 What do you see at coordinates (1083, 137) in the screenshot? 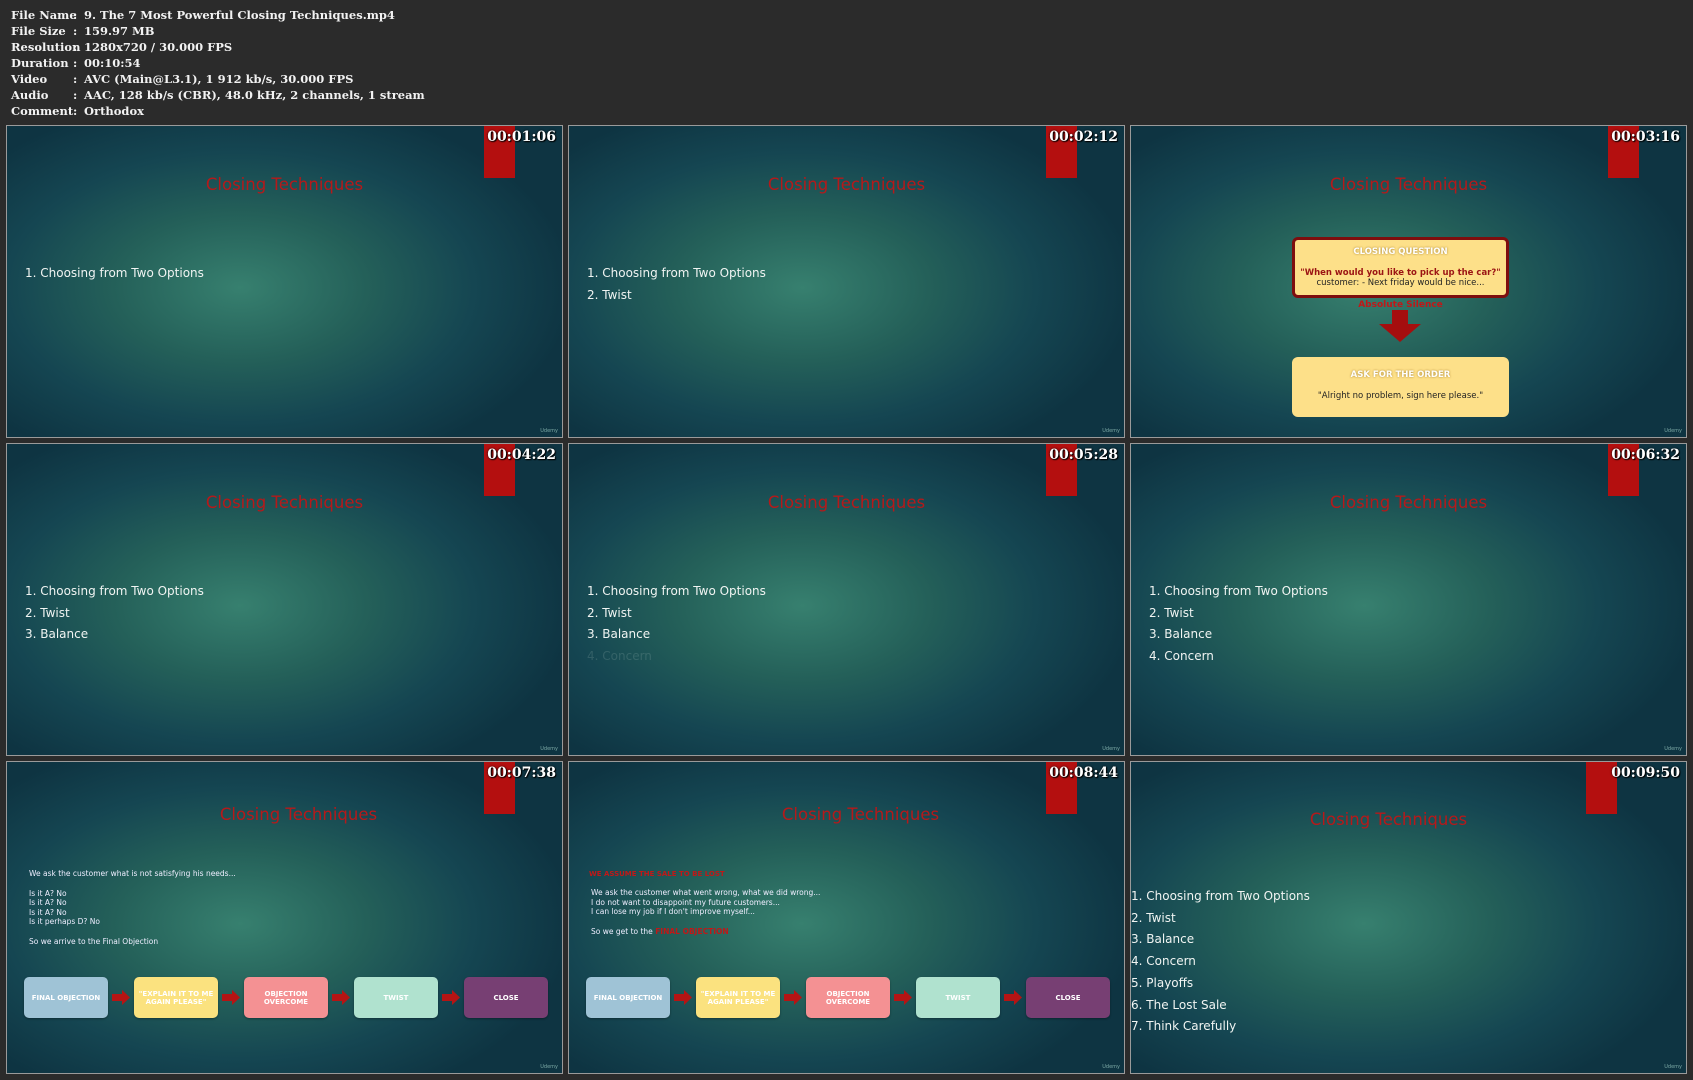
I see `timestamp: 00:02:12` at bounding box center [1083, 137].